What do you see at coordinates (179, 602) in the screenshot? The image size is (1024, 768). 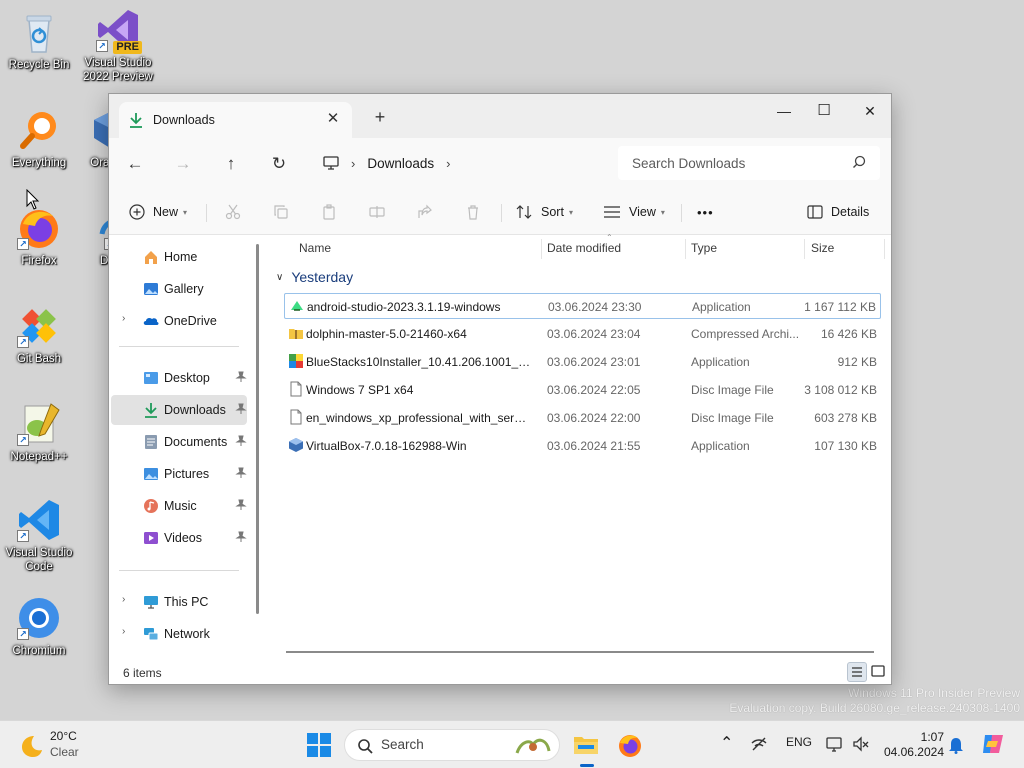 I see `sidebar-item-this-pc: › This PC` at bounding box center [179, 602].